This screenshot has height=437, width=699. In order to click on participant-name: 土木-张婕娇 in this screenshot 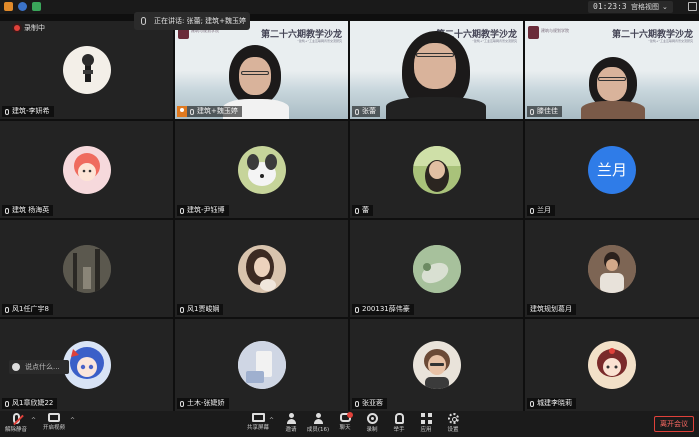, I will do `click(206, 403)`.